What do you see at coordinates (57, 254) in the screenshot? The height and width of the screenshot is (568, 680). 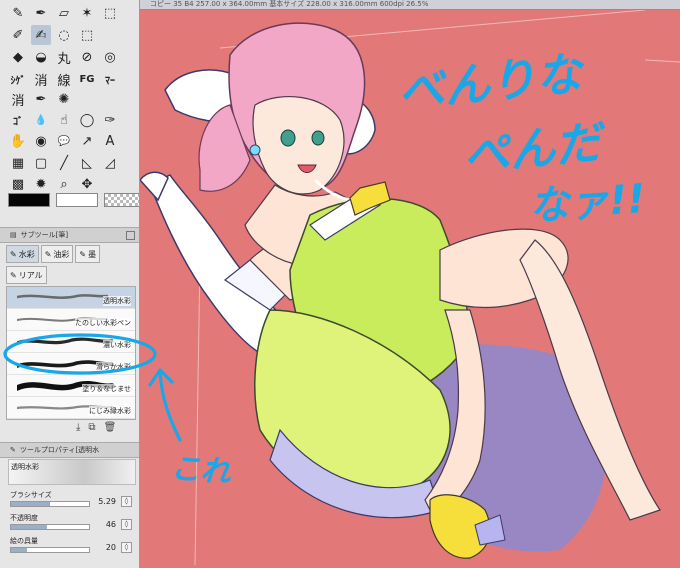 I see `tab-oil: ✎ 油彩` at bounding box center [57, 254].